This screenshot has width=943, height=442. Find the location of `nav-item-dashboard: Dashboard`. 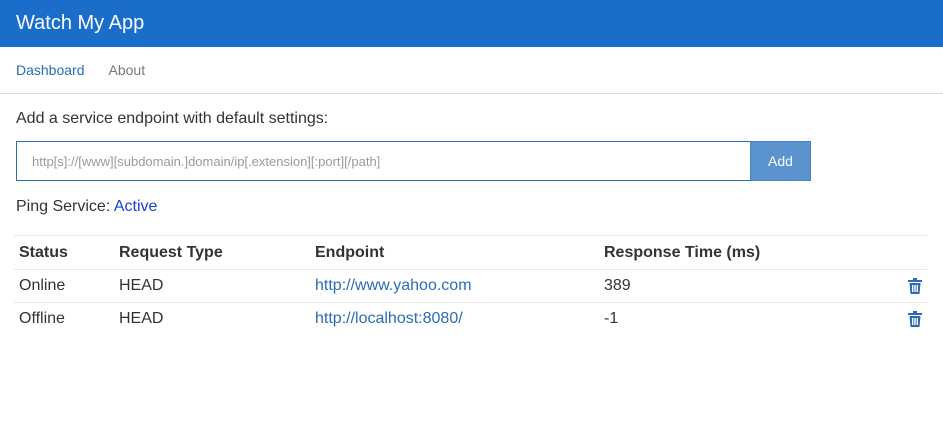

nav-item-dashboard: Dashboard is located at coordinates (50, 70).